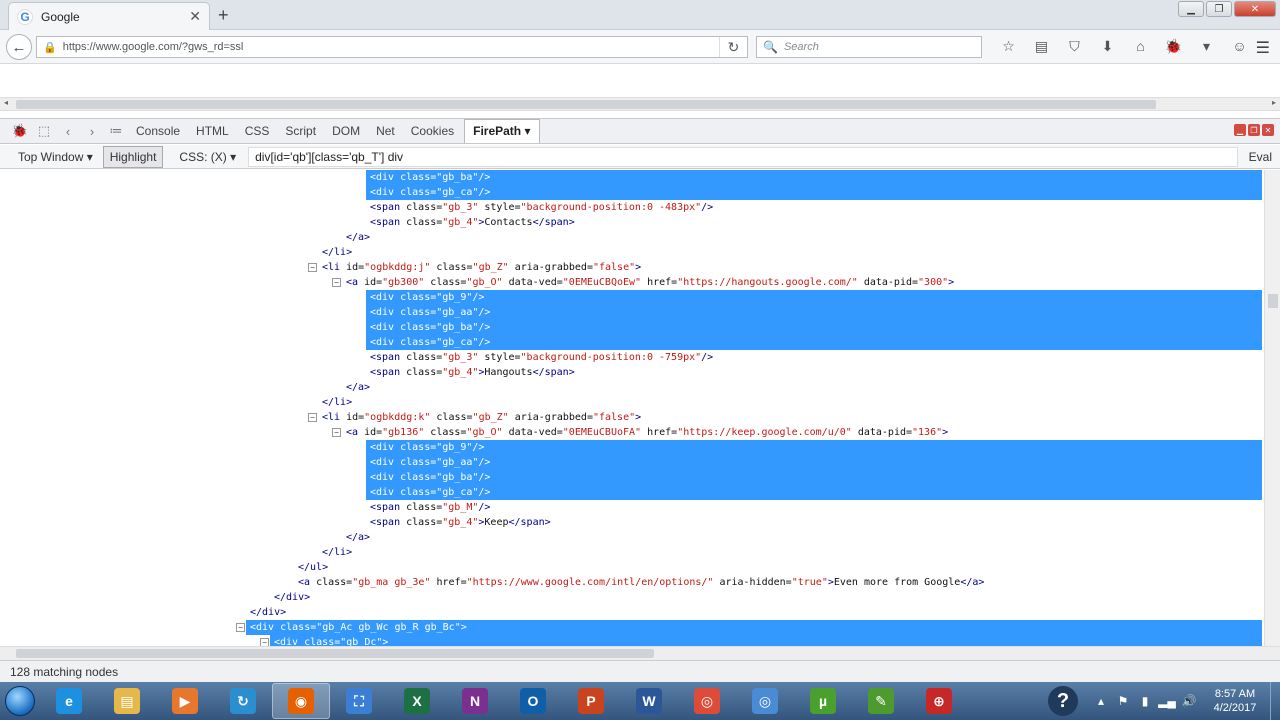 Image resolution: width=1280 pixels, height=720 pixels. I want to click on code-line: <div class="gb_9"/>, so click(814, 447).